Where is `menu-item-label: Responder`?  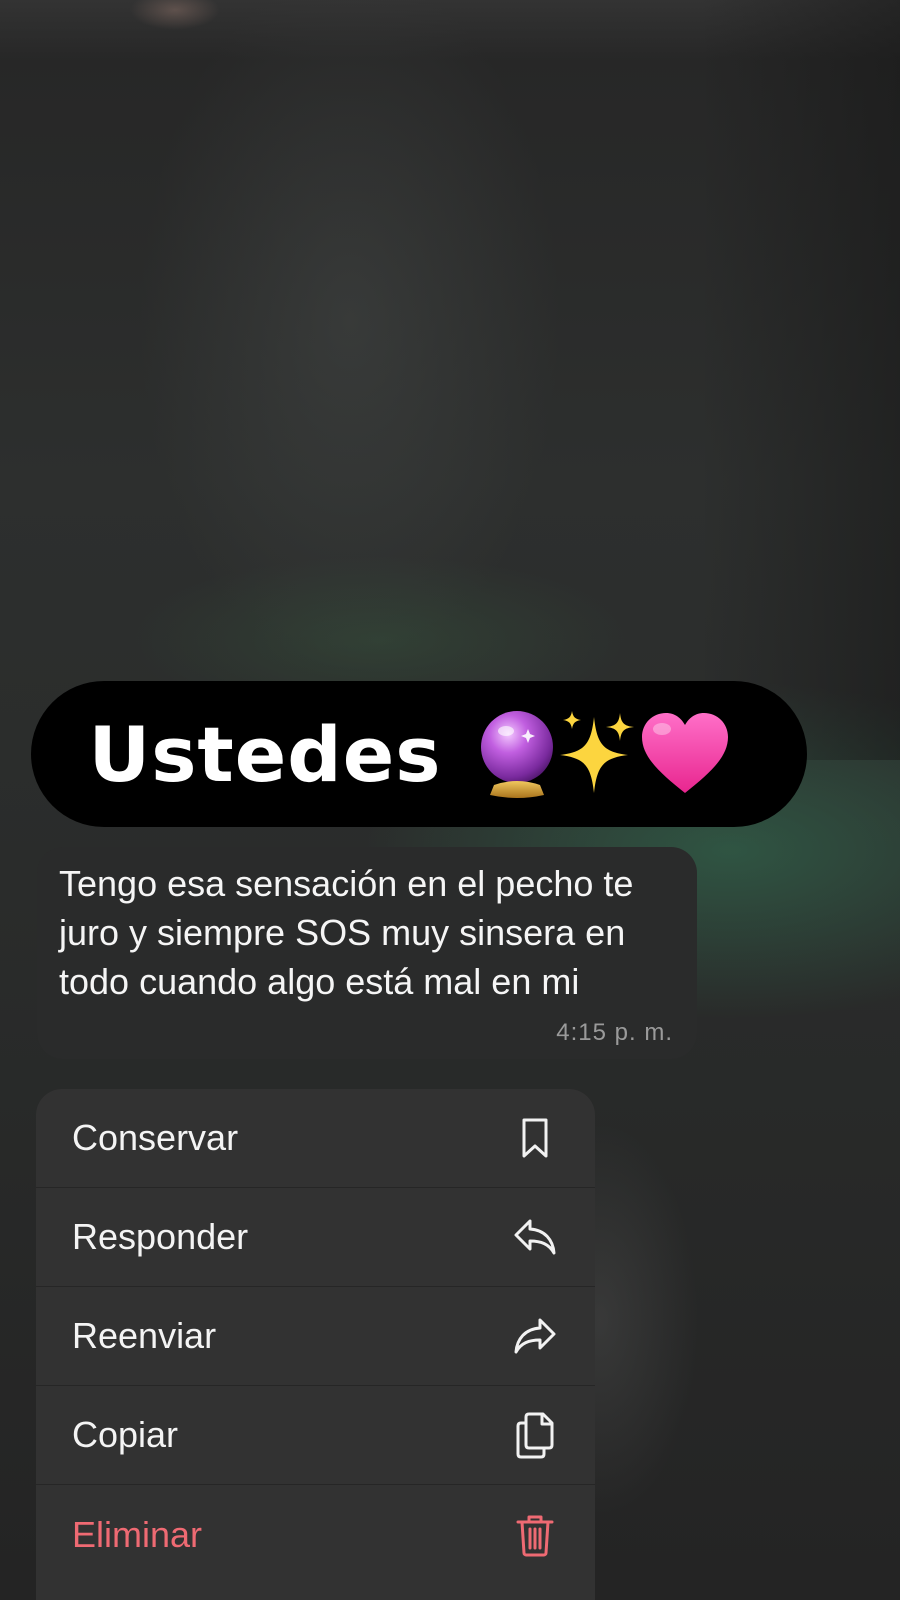
menu-item-label: Responder is located at coordinates (160, 1236).